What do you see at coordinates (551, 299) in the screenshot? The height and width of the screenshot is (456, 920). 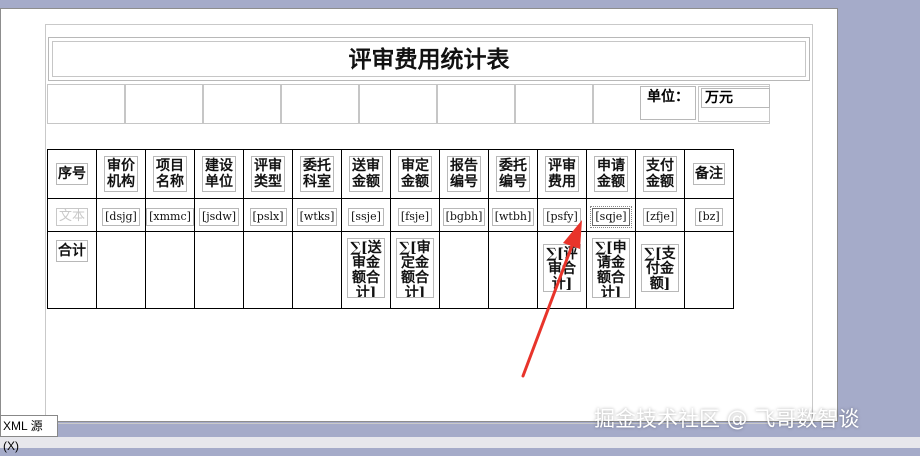 I see `red-arrow-annotation` at bounding box center [551, 299].